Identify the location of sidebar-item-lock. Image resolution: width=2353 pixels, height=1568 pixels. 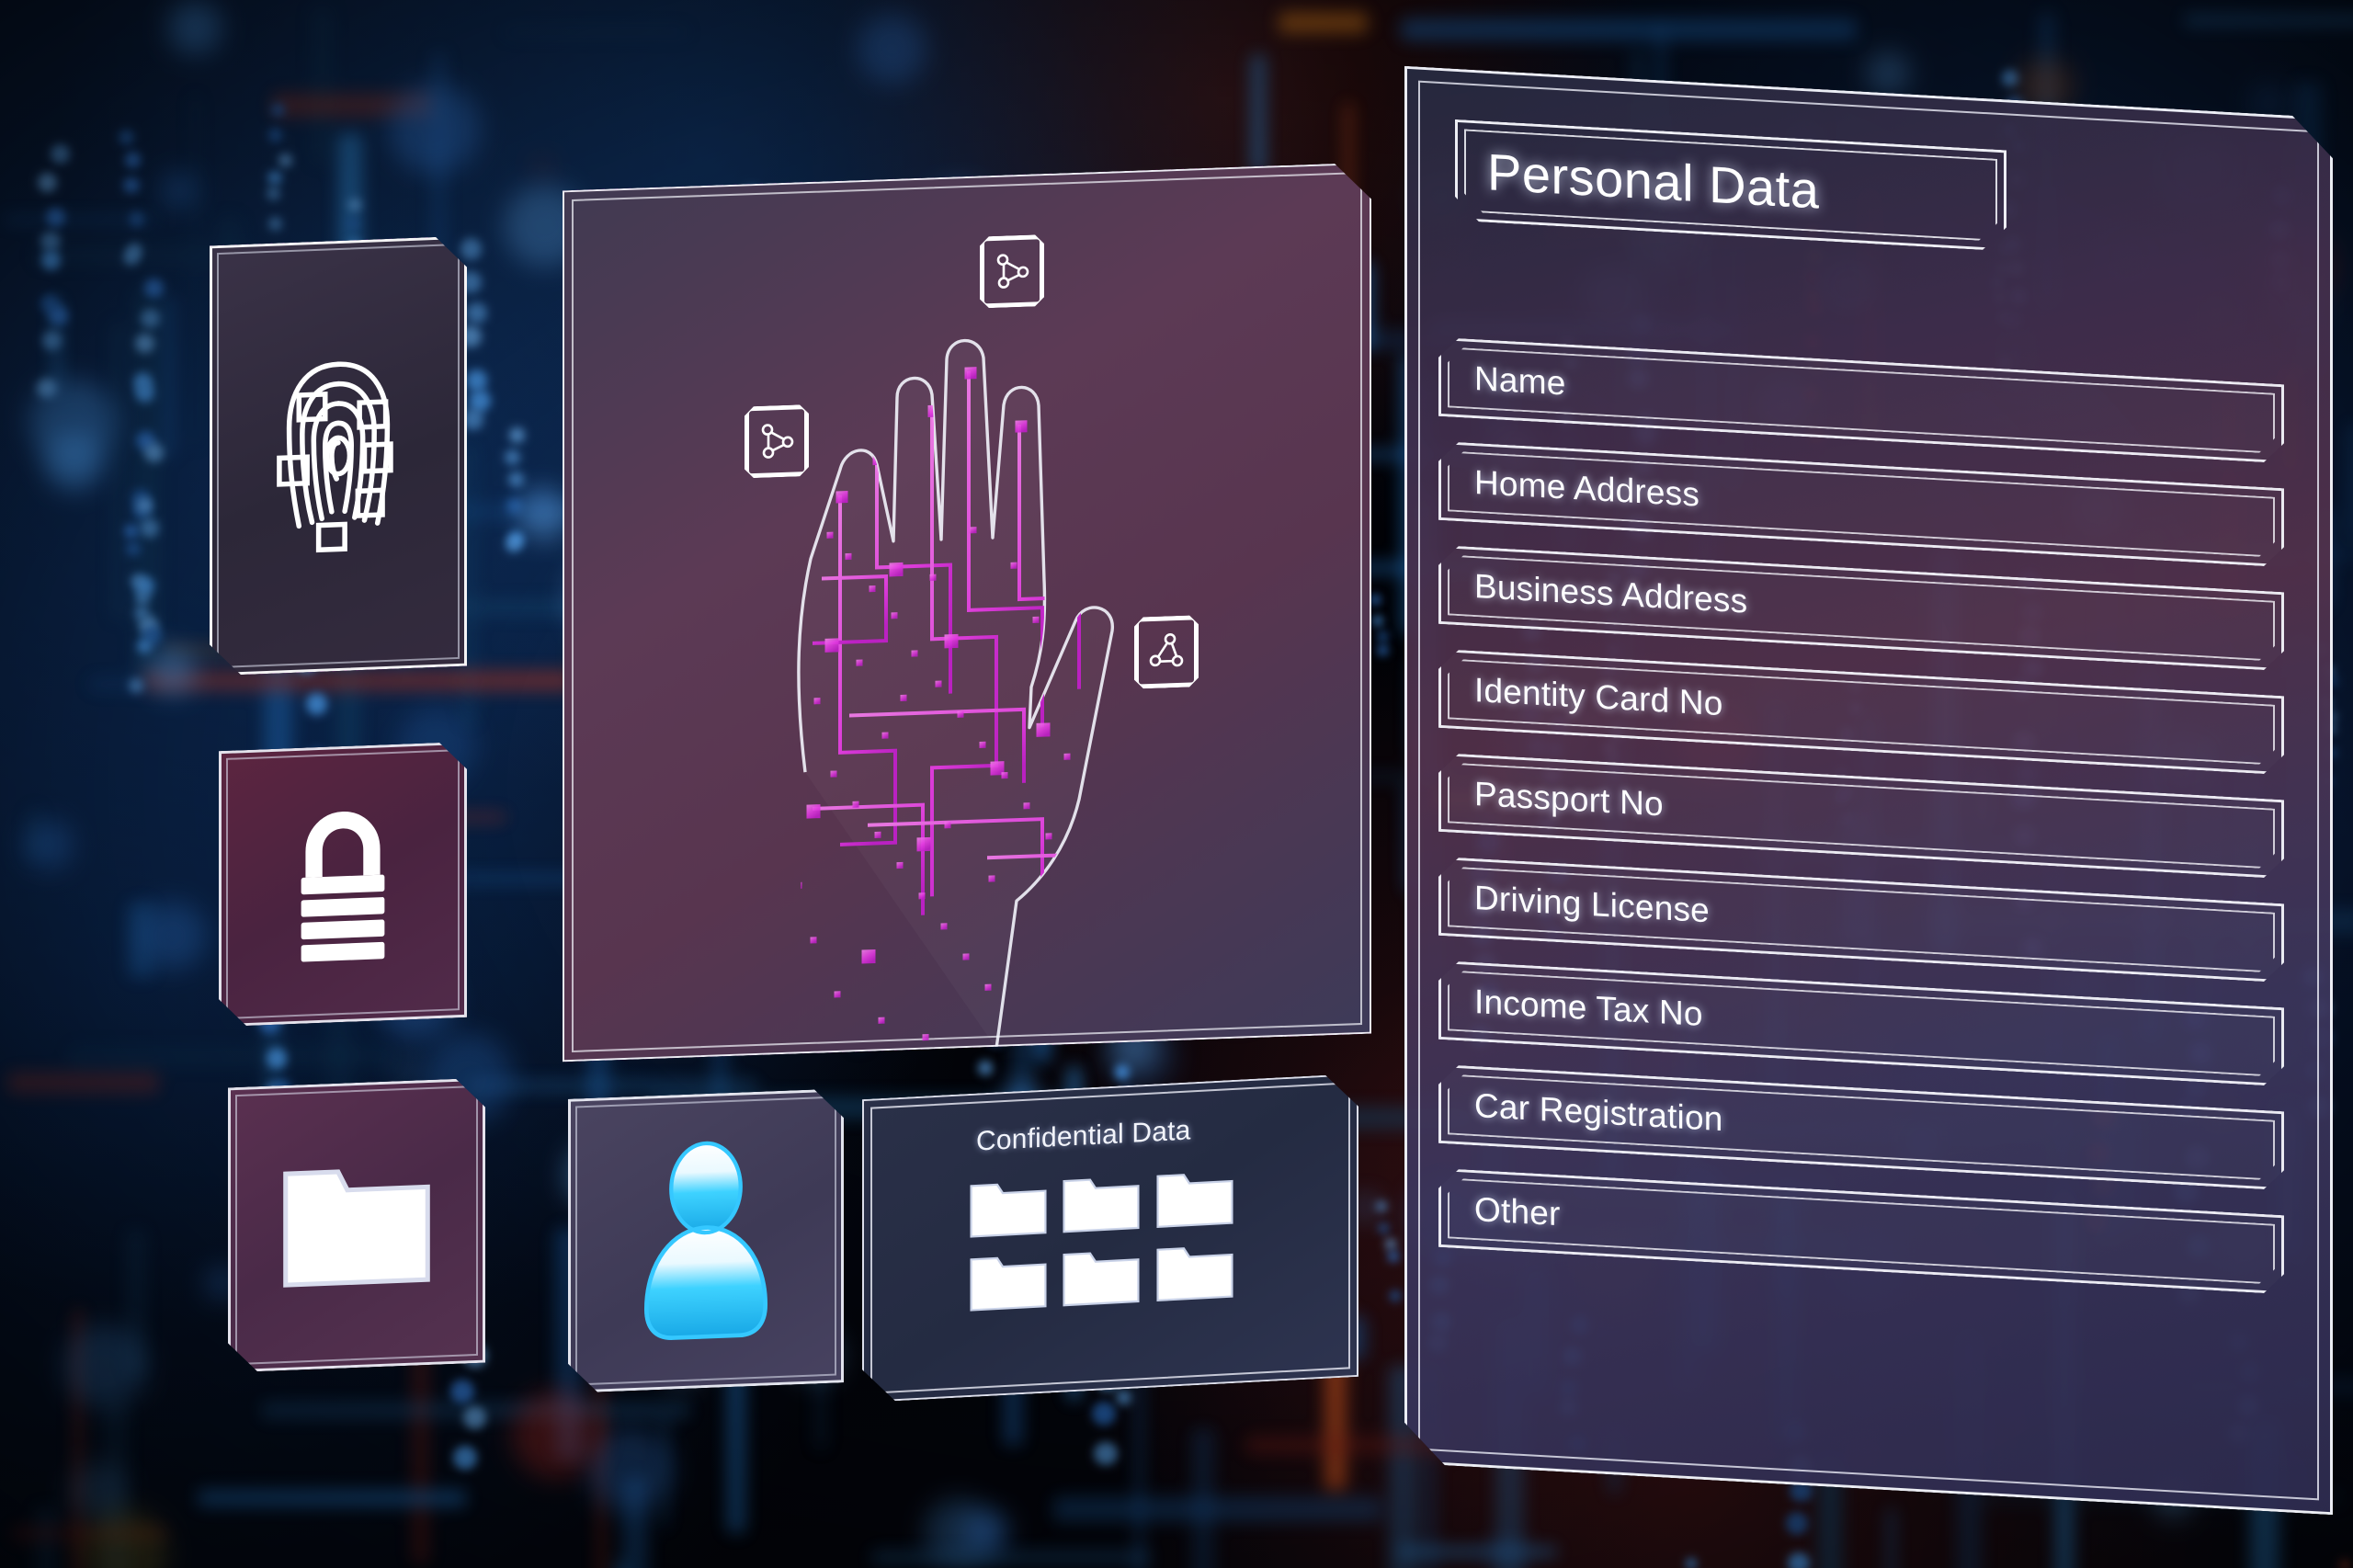
(343, 884).